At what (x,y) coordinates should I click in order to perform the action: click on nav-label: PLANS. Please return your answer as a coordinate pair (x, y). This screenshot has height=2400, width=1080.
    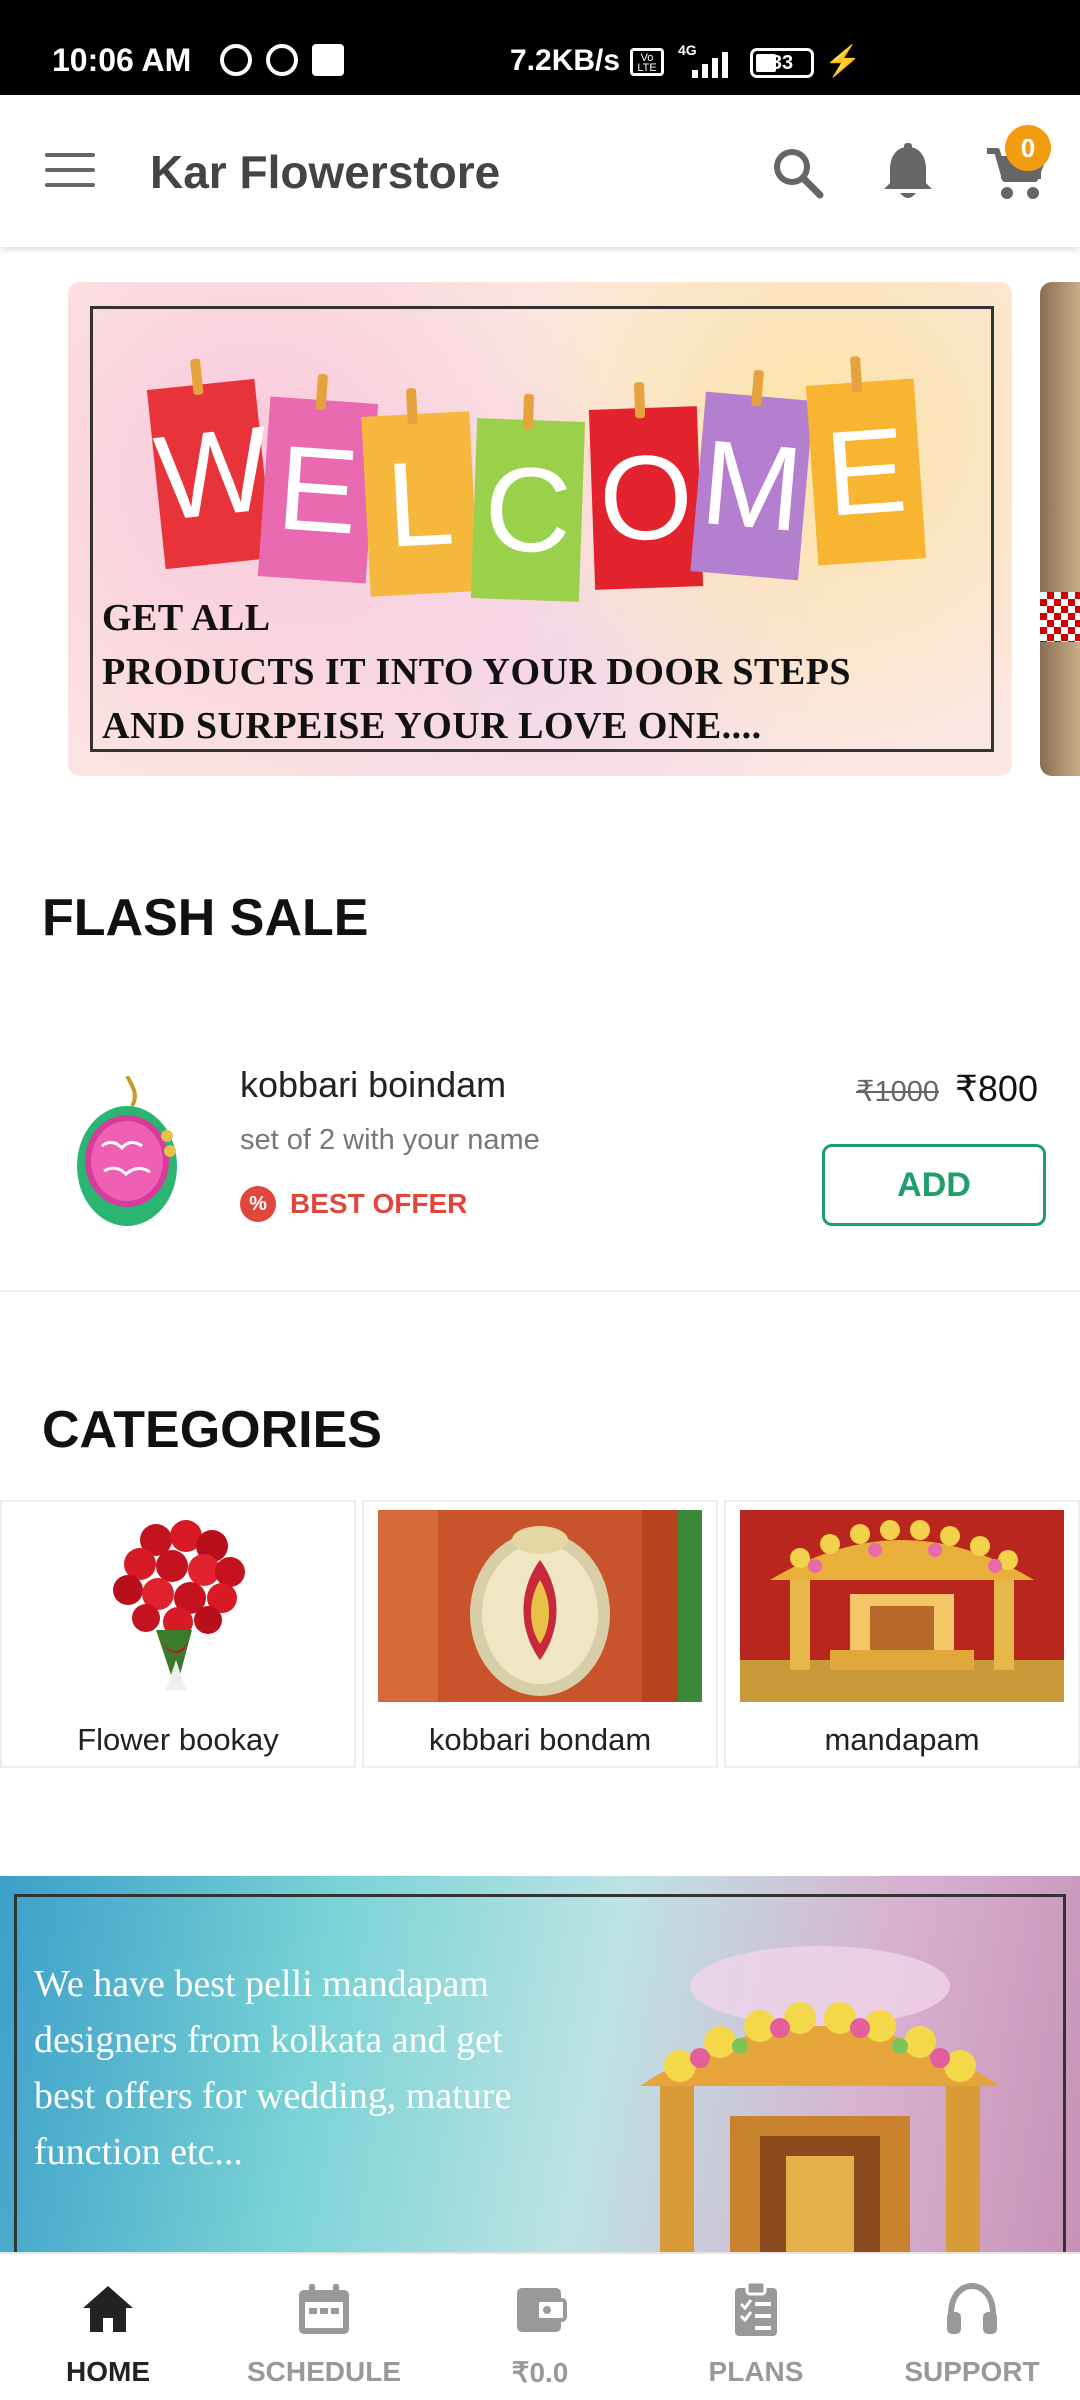
    Looking at the image, I should click on (756, 2371).